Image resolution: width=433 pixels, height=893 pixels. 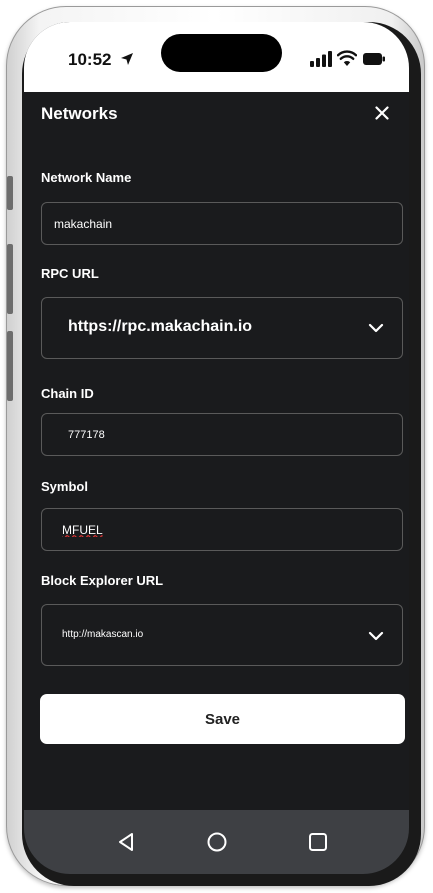 I want to click on system-nav-bar, so click(x=216, y=842).